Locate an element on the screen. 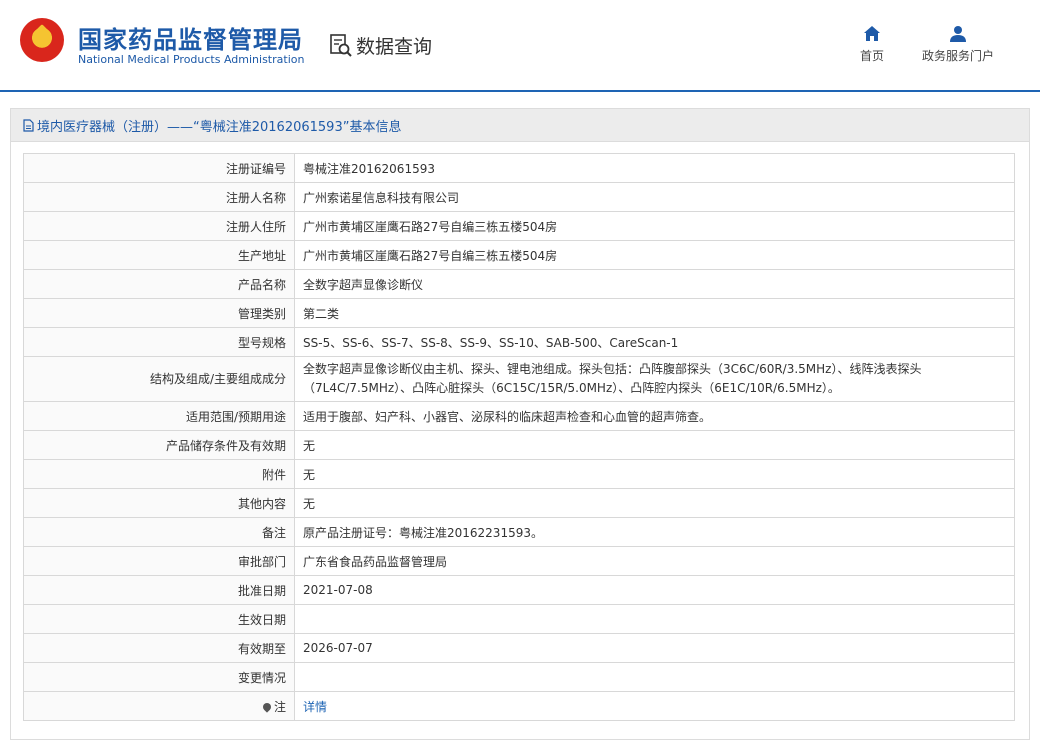  card-title-text: 境内医疗器械（注册）——“粤械注准20162061593”基本信息 is located at coordinates (219, 127).